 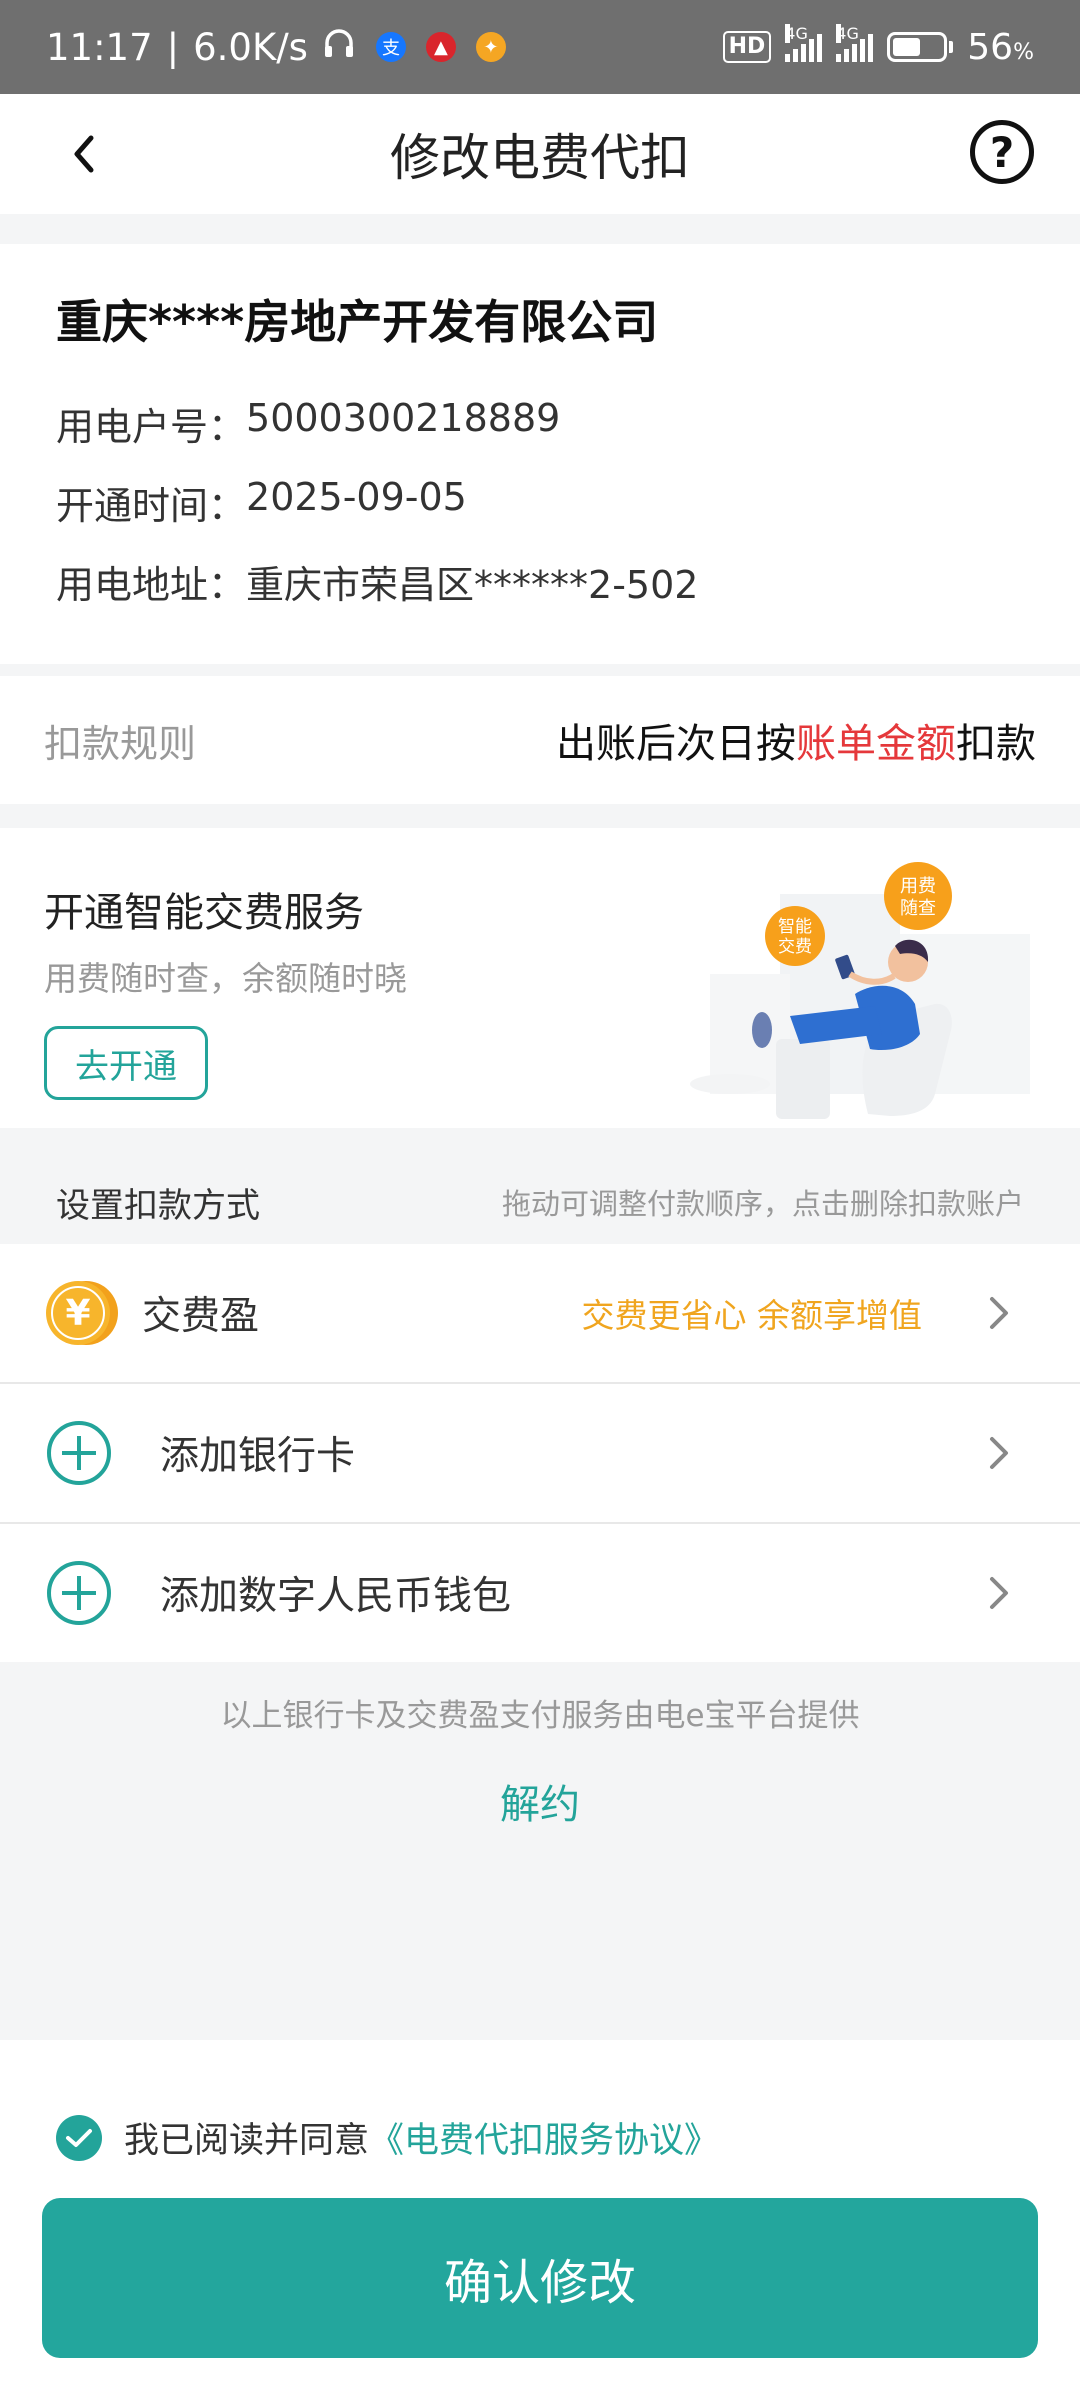 What do you see at coordinates (795, 927) in the screenshot?
I see `bubble-left-line1: 智能` at bounding box center [795, 927].